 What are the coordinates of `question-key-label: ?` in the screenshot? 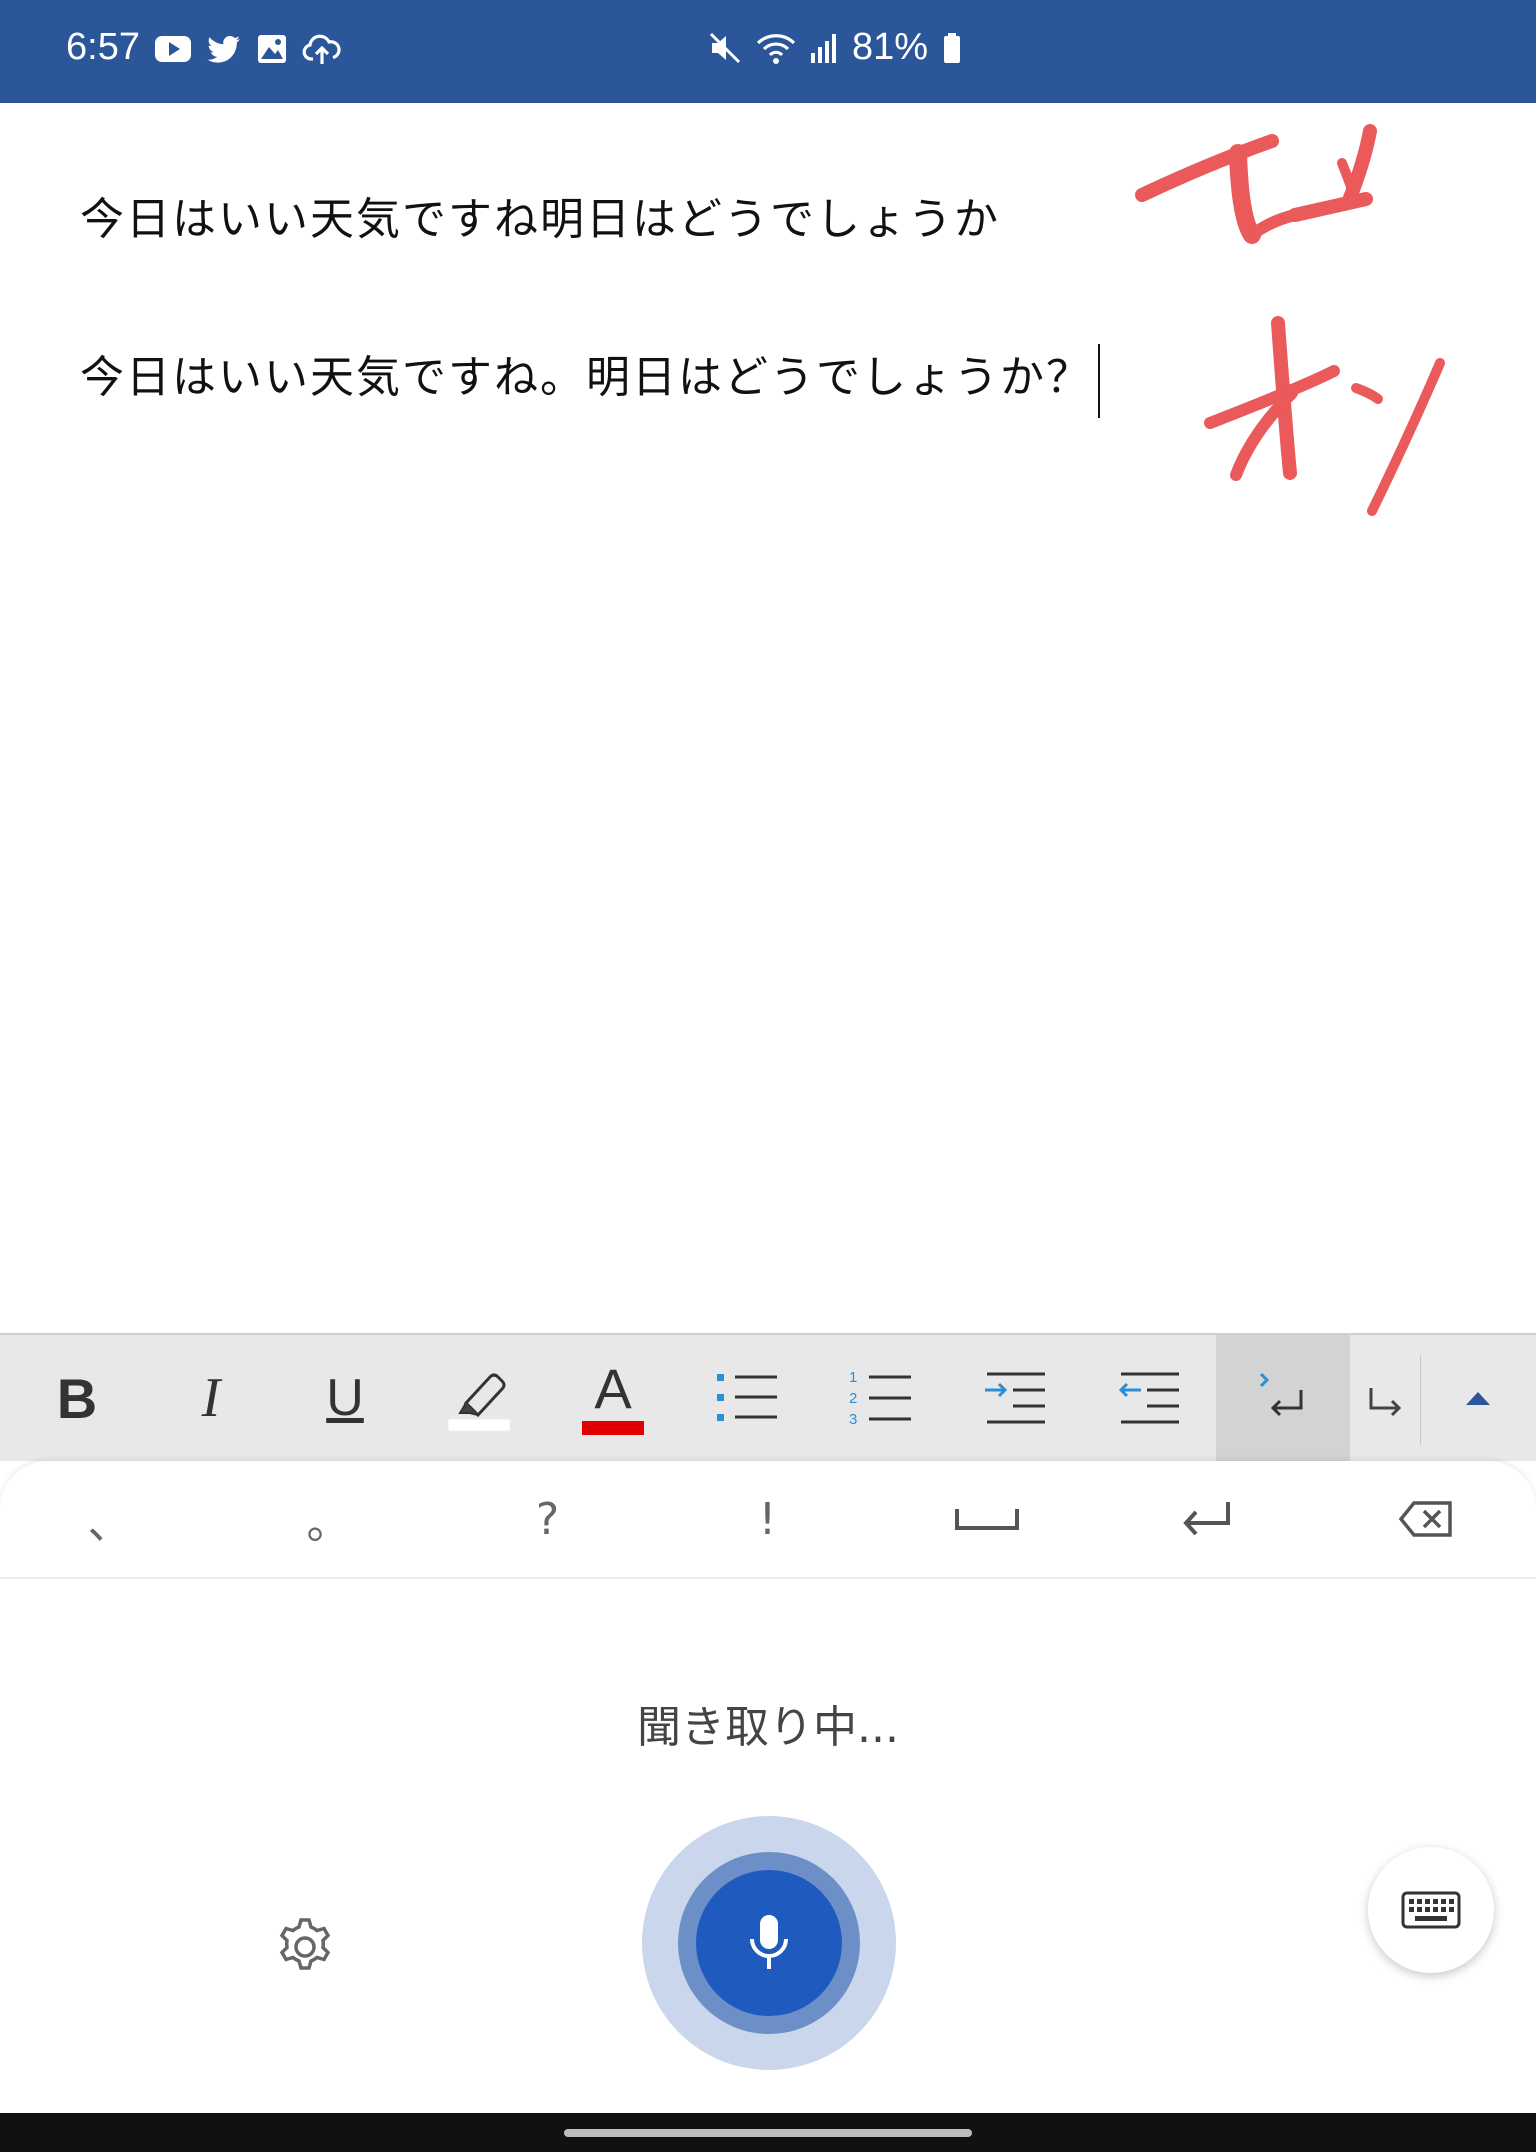 It's located at (547, 1519).